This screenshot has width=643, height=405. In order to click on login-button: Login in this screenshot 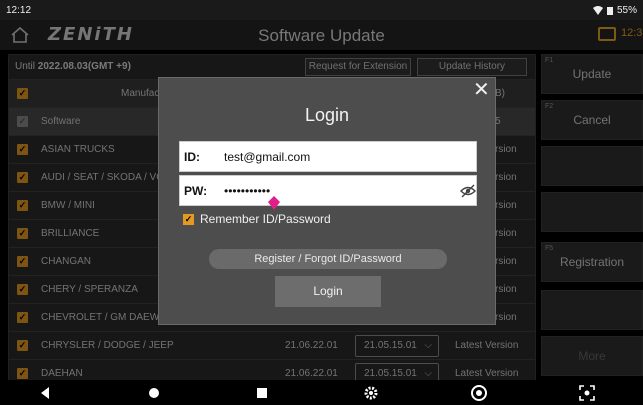, I will do `click(328, 291)`.